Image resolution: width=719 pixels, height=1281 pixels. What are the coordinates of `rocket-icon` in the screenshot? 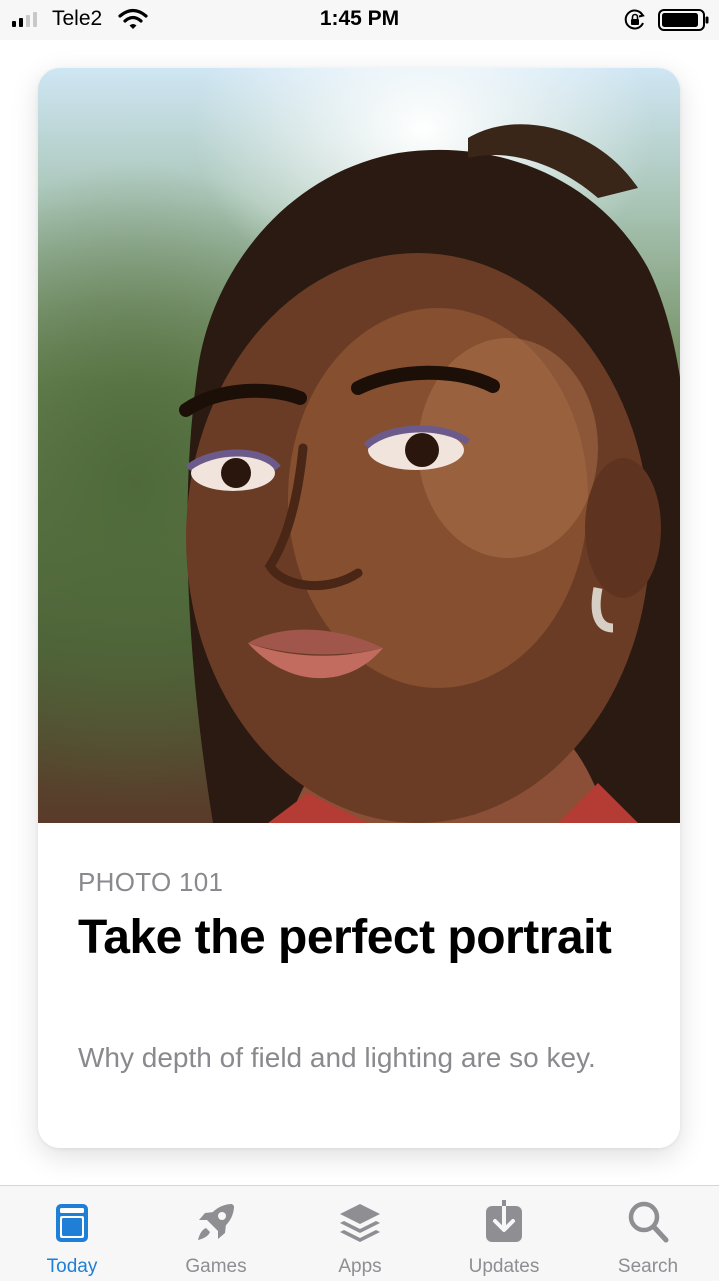 It's located at (216, 1222).